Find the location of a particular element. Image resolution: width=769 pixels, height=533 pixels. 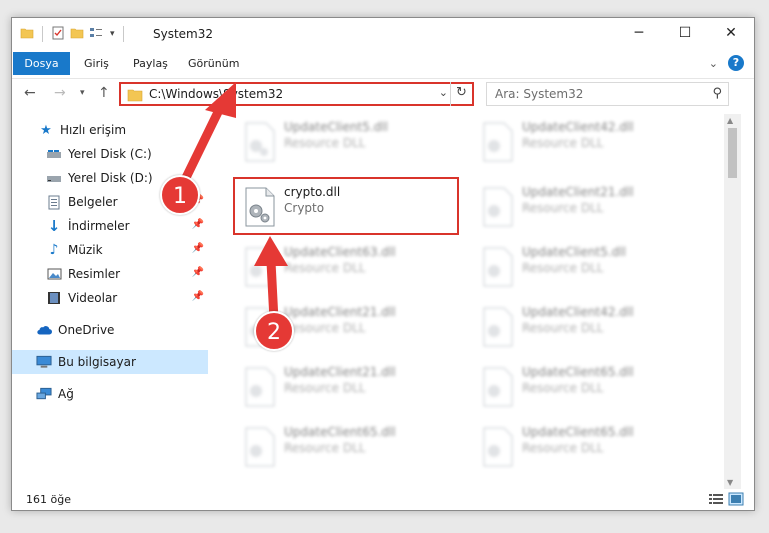

quick-access-toolbar: ▾ is located at coordinates (73, 34).